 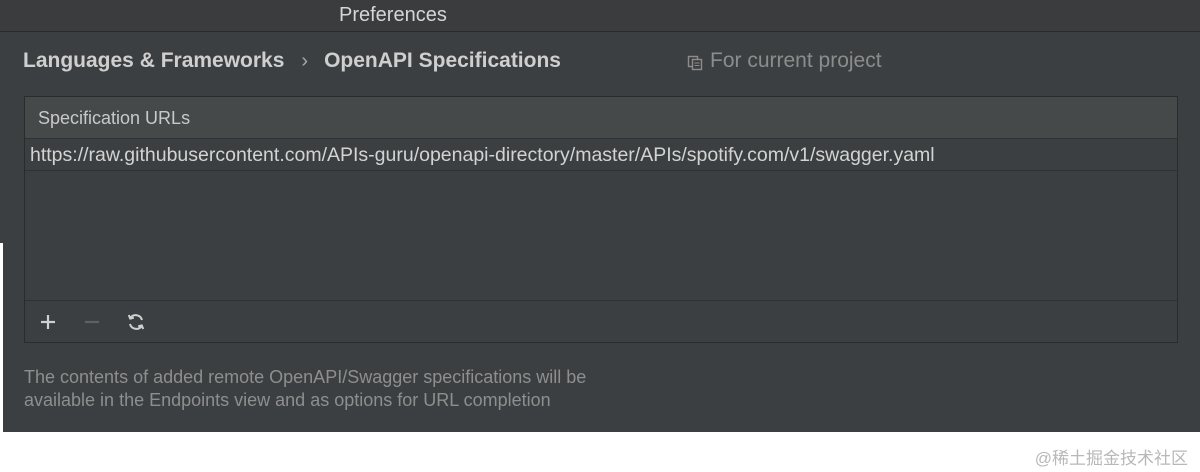 I want to click on scope-indicator: For current project, so click(x=784, y=61).